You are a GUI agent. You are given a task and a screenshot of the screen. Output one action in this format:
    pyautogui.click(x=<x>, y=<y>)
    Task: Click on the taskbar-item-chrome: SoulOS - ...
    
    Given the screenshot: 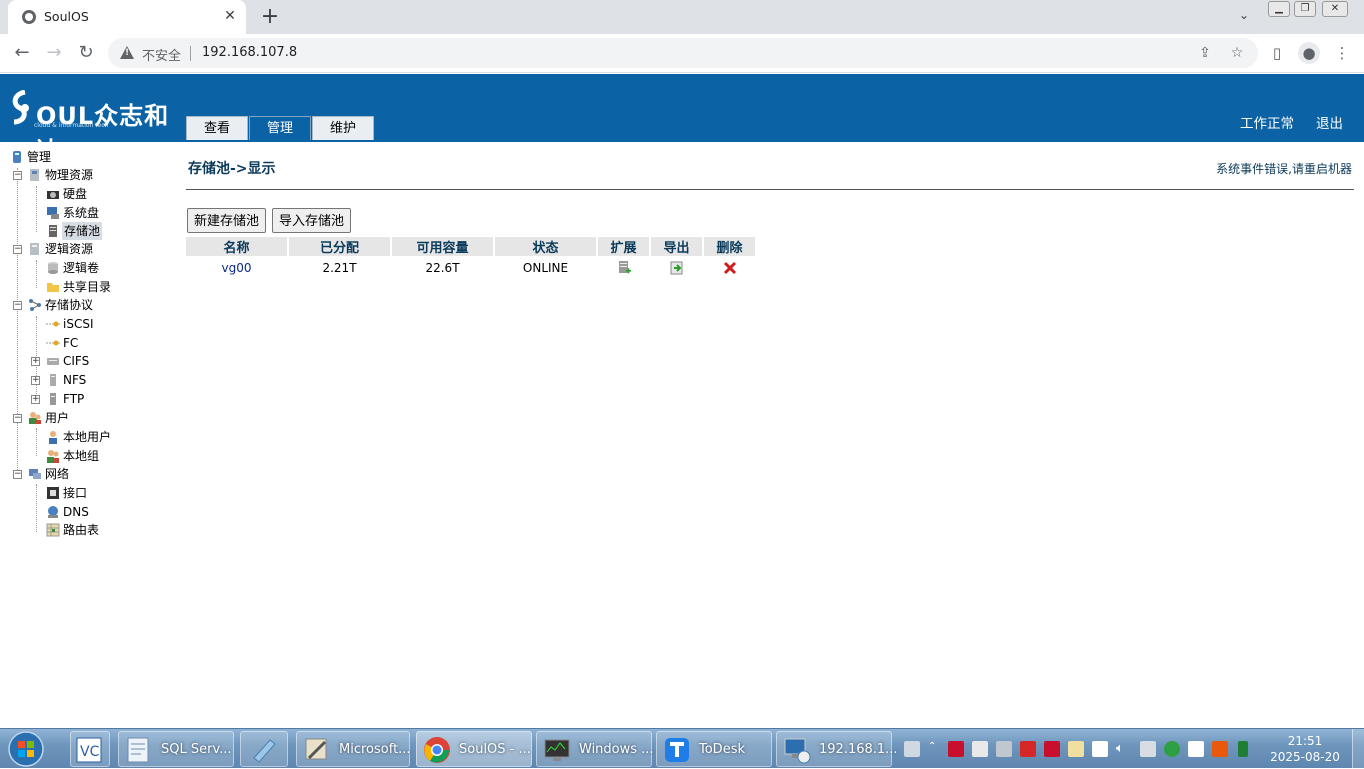 What is the action you would take?
    pyautogui.click(x=474, y=749)
    